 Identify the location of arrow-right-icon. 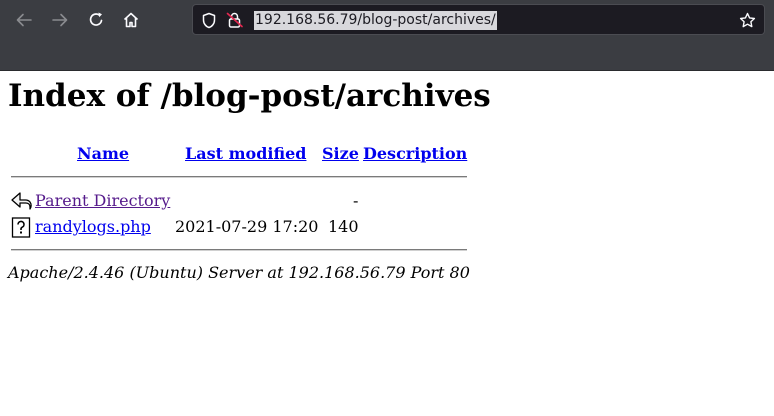
(60, 20).